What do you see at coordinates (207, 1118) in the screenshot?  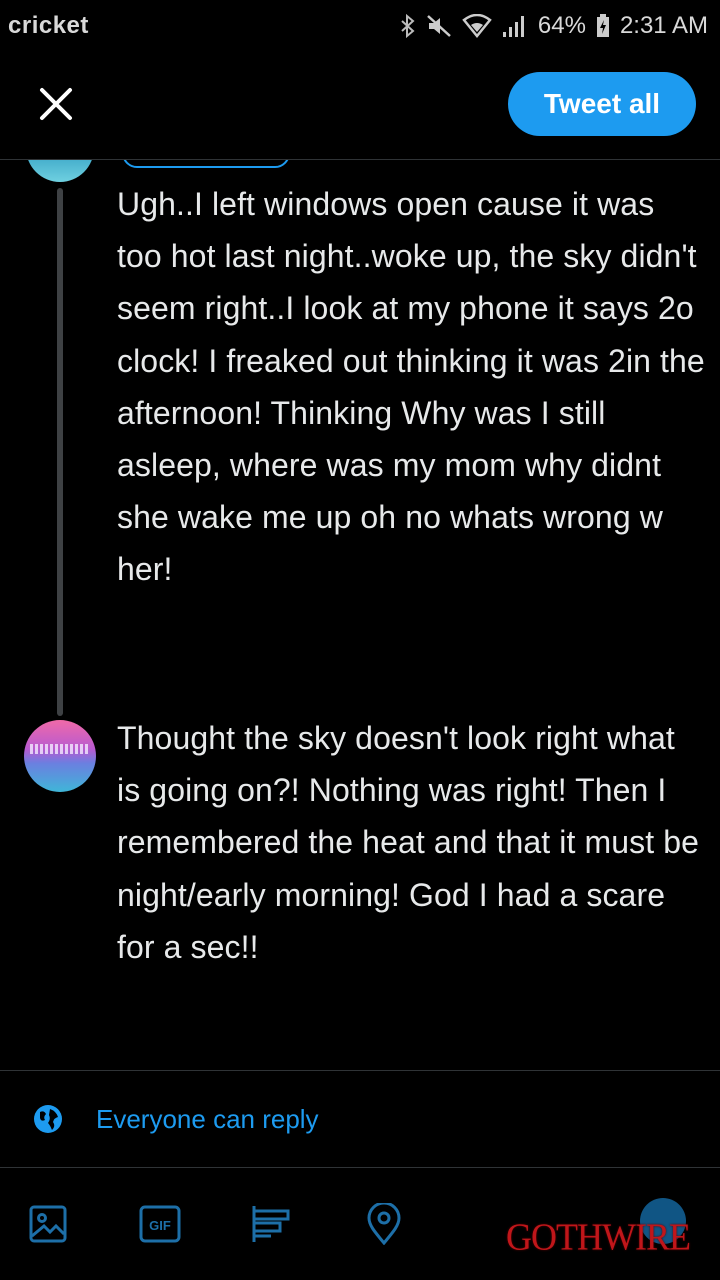 I see `reply-setting-label: Everyone can reply` at bounding box center [207, 1118].